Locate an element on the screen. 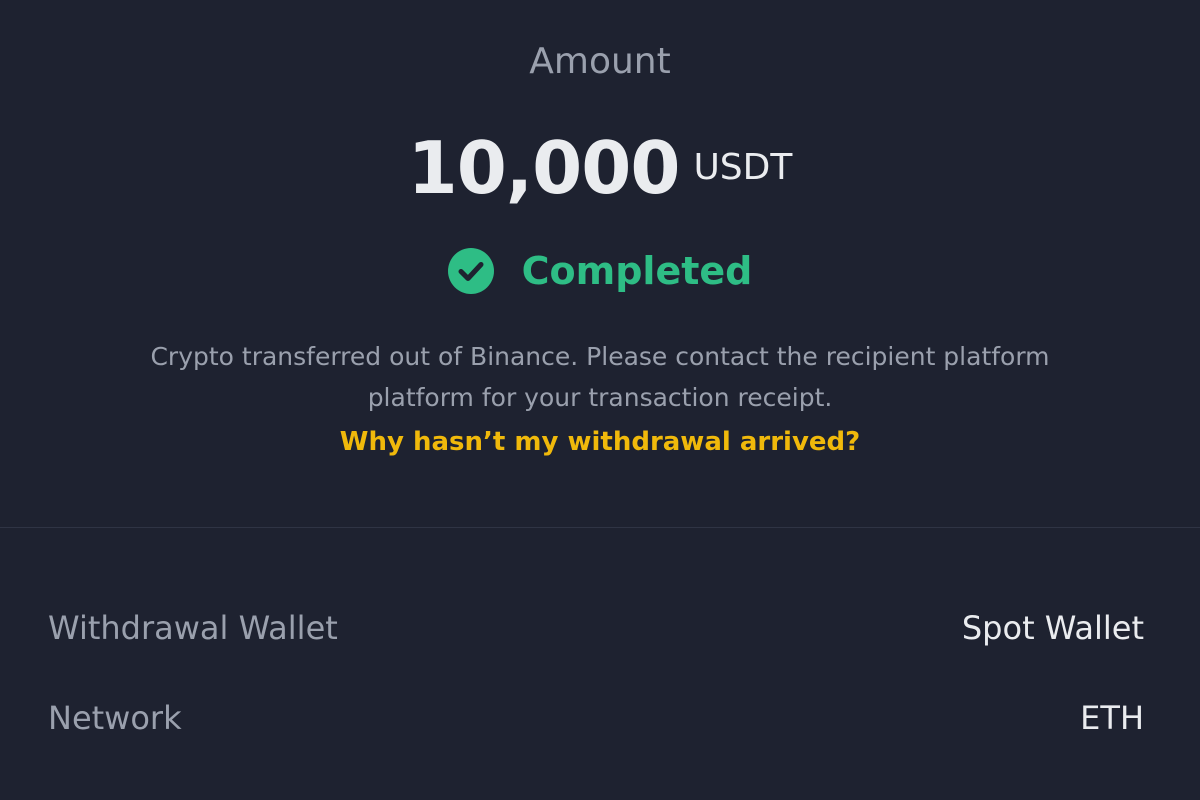  amount-unit: USDT is located at coordinates (743, 167).